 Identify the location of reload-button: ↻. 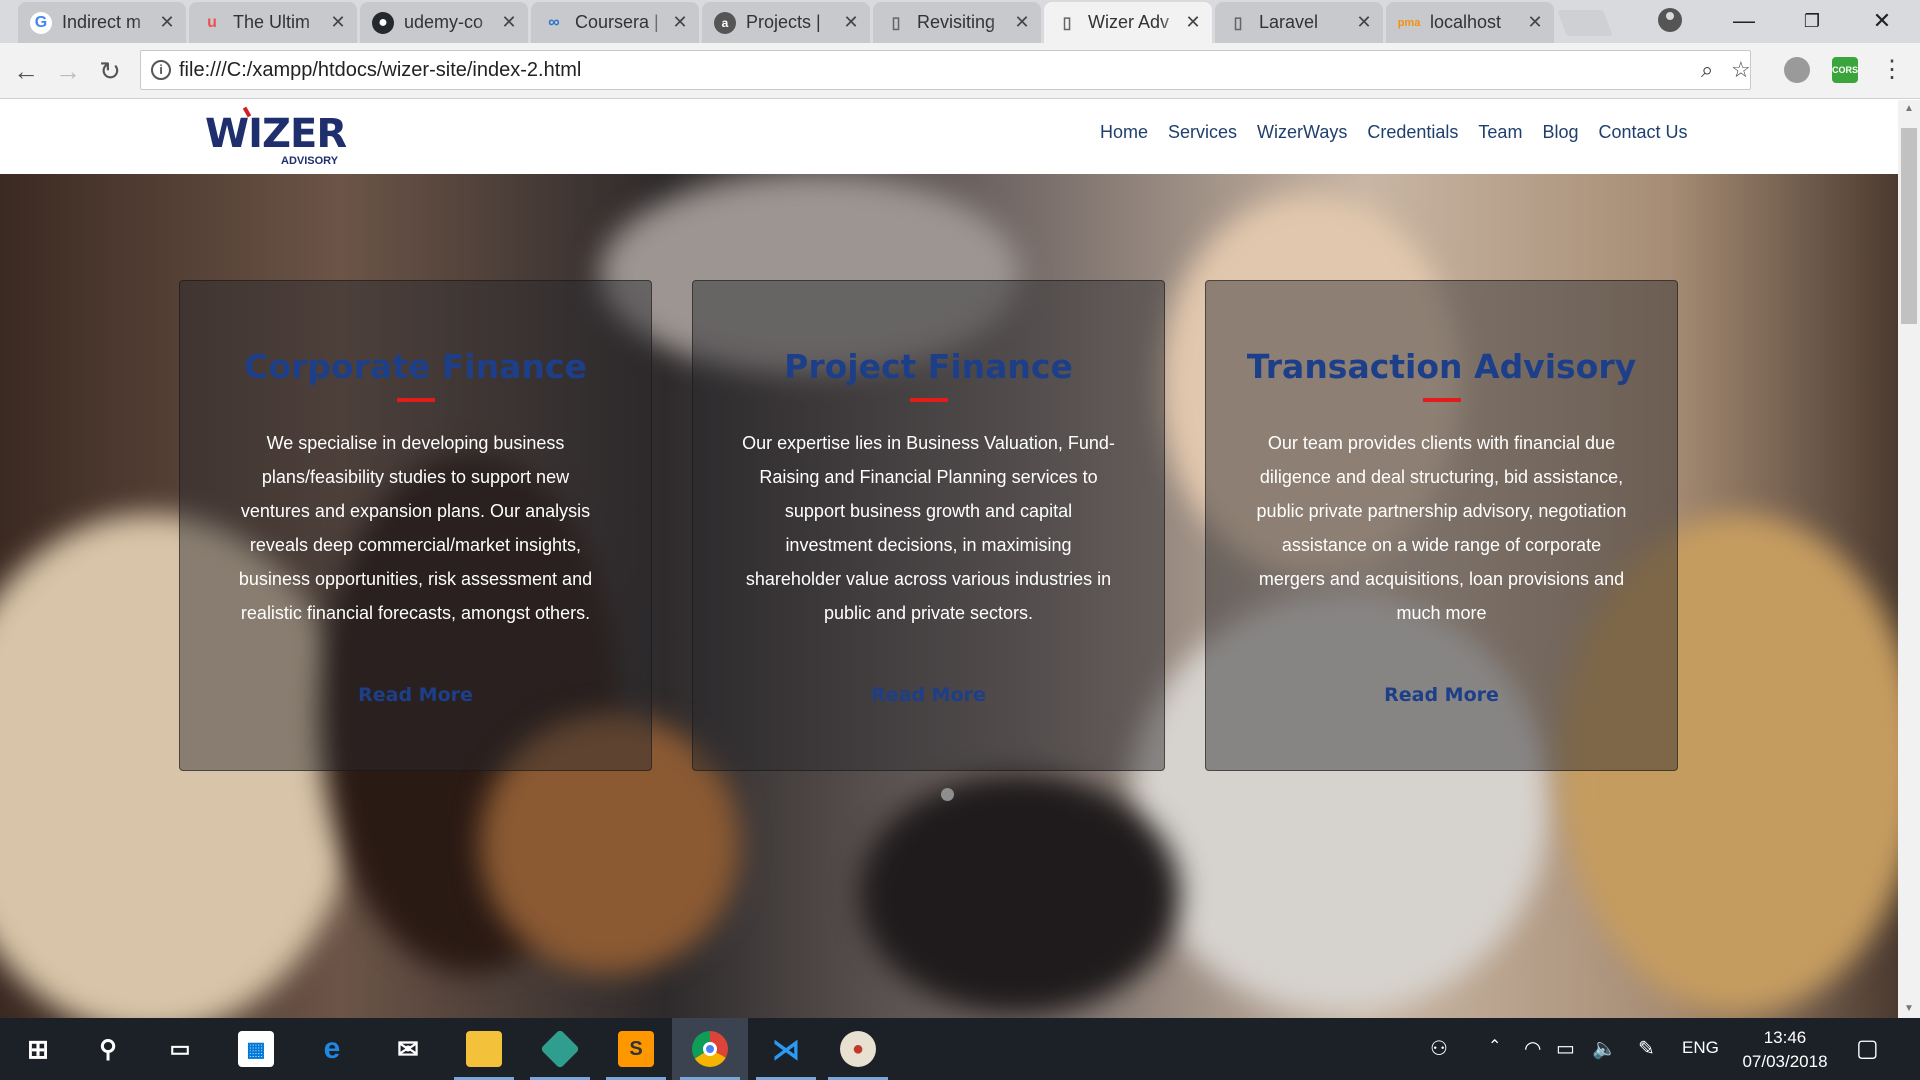
(110, 71).